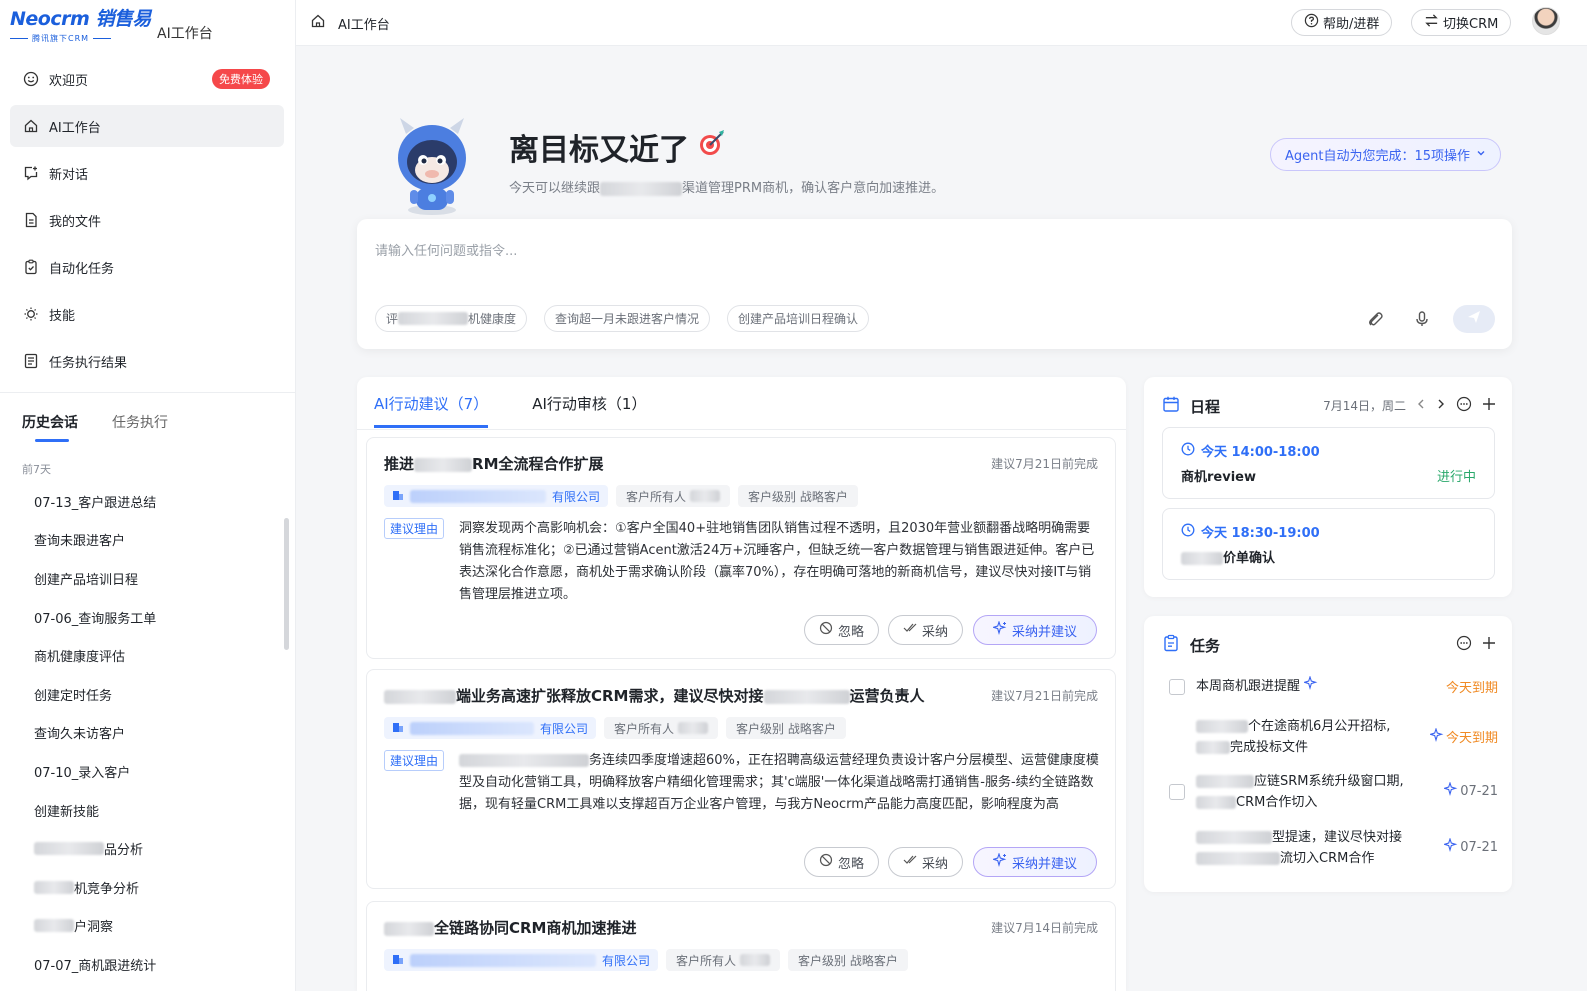  Describe the element at coordinates (451, 318) in the screenshot. I see `suggestion-chip: 评 机健康度` at that location.